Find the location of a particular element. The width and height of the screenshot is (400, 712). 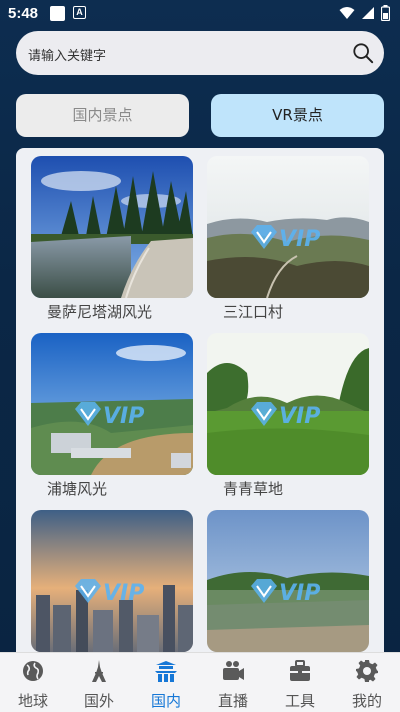

spot-label: 青青草地 is located at coordinates (253, 489).